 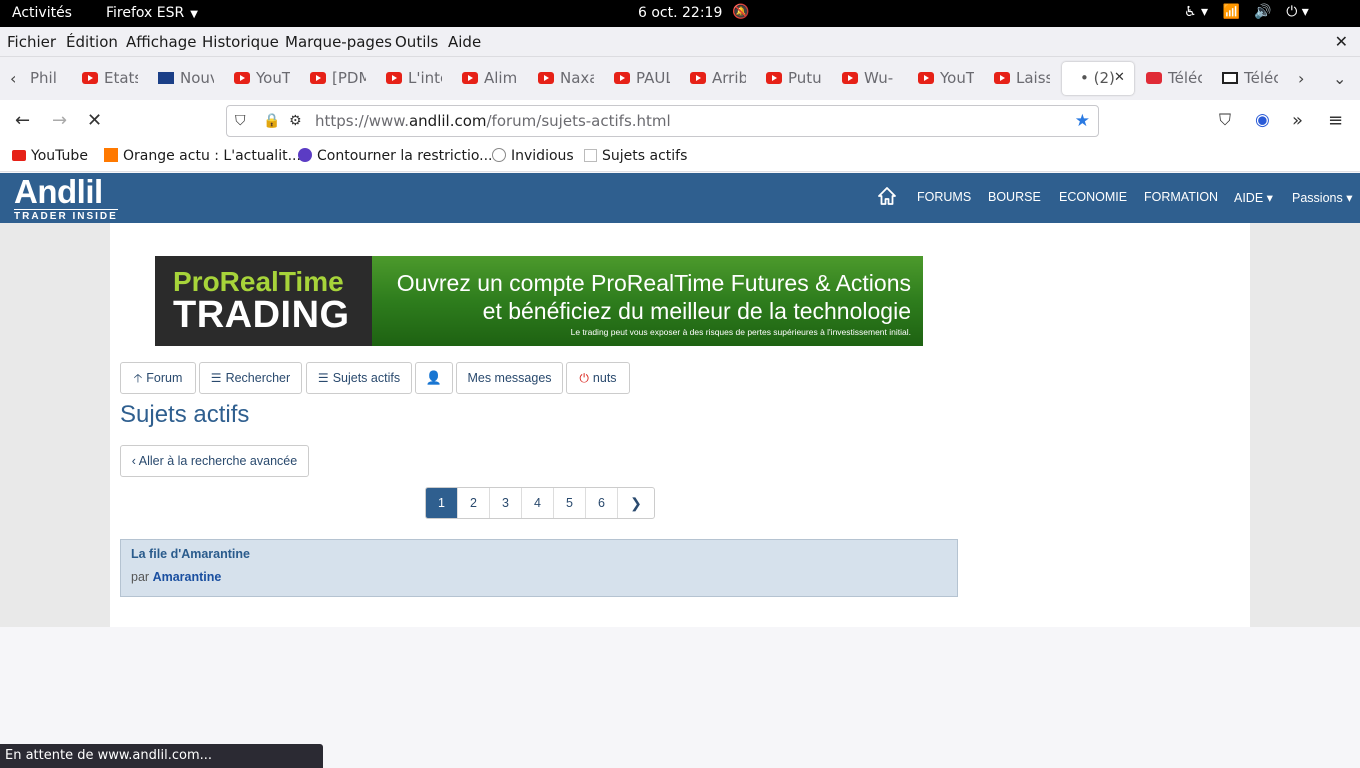 I want to click on nav-aide: AIDE ▾, so click(x=1253, y=197).